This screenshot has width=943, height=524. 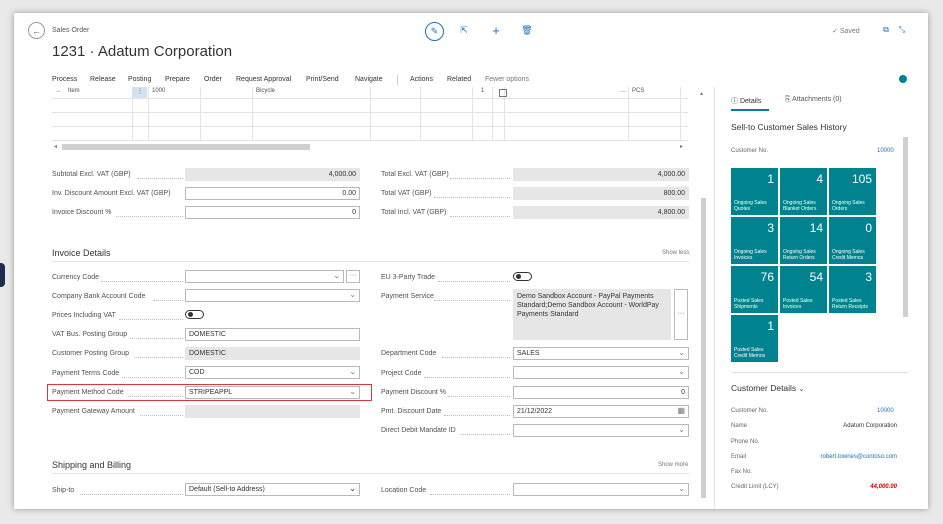 I want to click on show-more-link: Show more, so click(x=673, y=465).